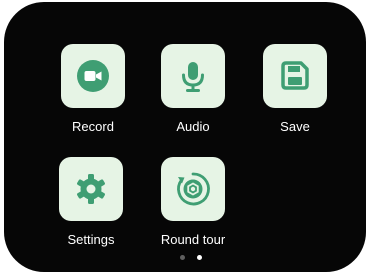 This screenshot has height=276, width=368. I want to click on round-tour-tile, so click(193, 189).